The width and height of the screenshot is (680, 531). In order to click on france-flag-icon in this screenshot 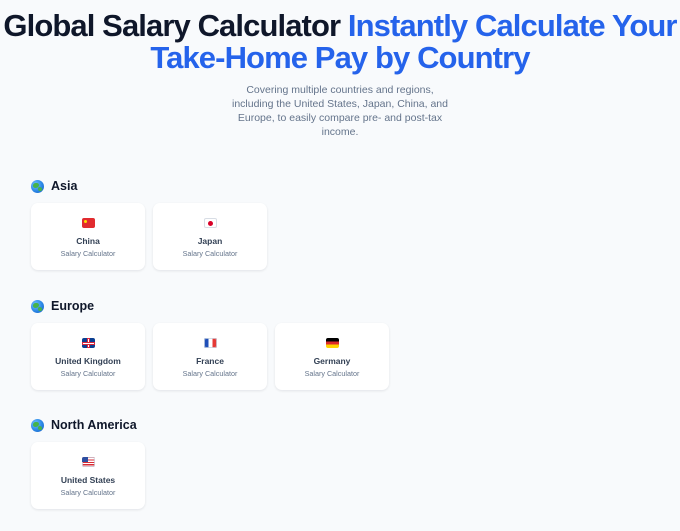, I will do `click(210, 343)`.